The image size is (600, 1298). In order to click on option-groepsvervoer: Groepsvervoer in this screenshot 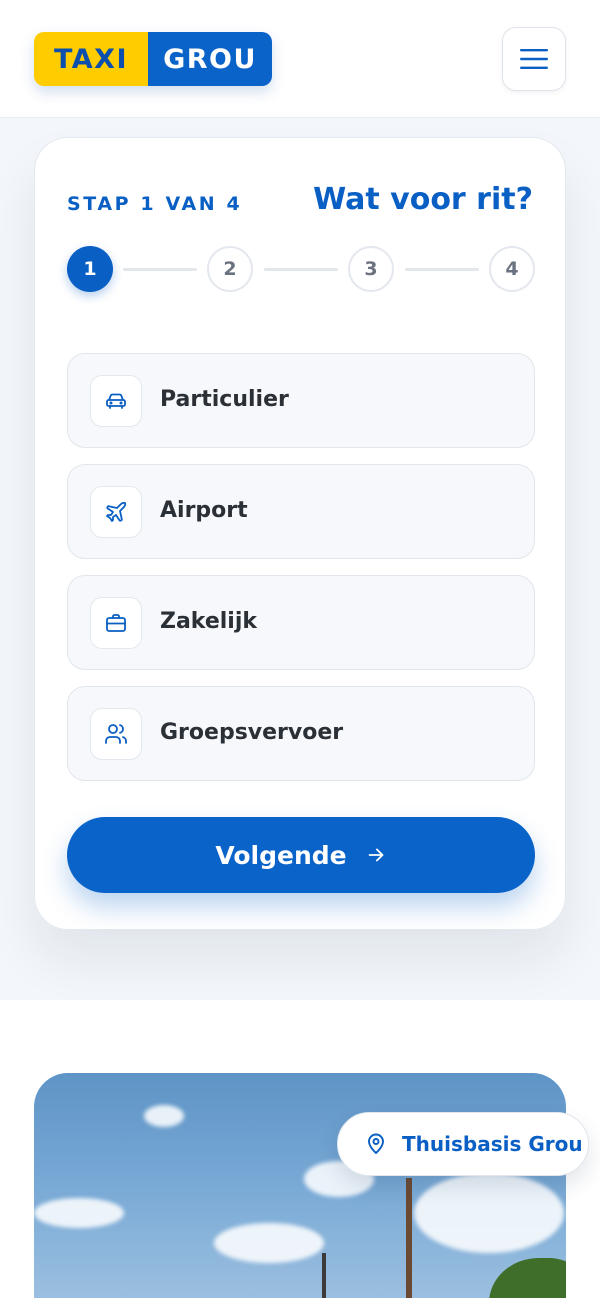, I will do `click(301, 733)`.